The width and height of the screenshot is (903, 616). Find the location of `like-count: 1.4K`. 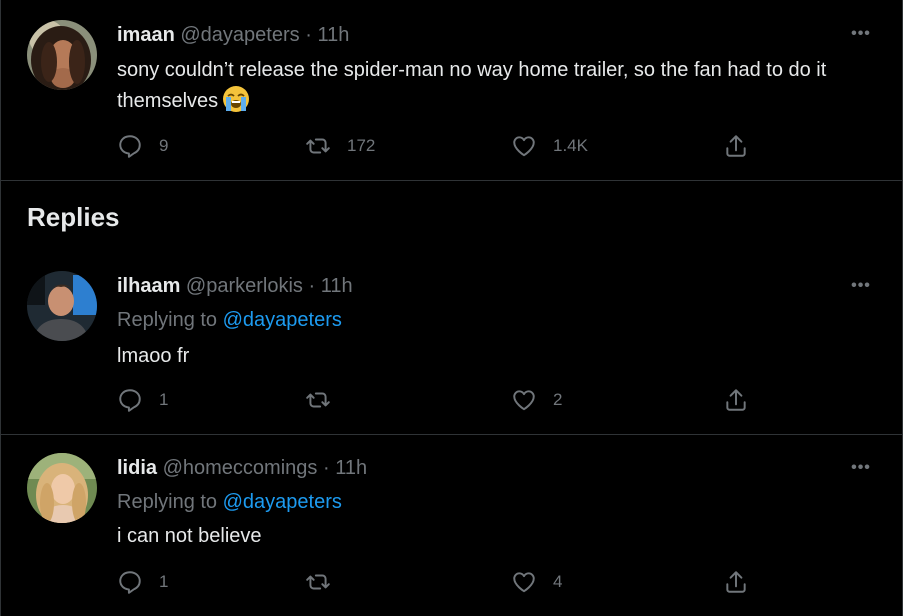

like-count: 1.4K is located at coordinates (570, 145).